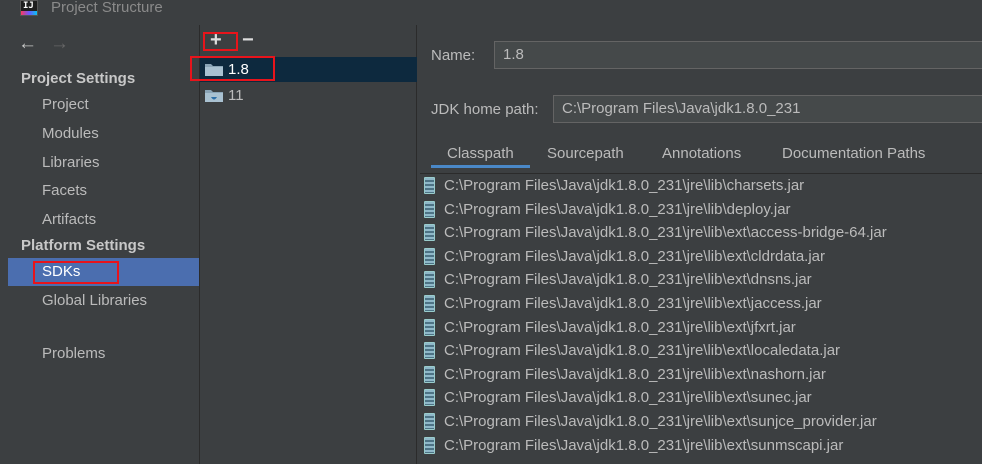 The width and height of the screenshot is (982, 464). What do you see at coordinates (103, 220) in the screenshot?
I see `sidebar-item-artifacts: Artifacts` at bounding box center [103, 220].